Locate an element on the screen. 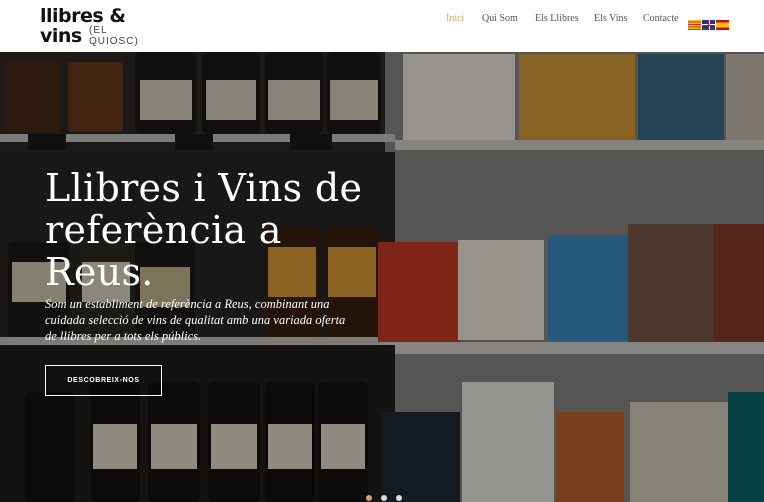 This screenshot has height=502, width=764. discover-button: DESCOBREIX-NOS is located at coordinates (103, 380).